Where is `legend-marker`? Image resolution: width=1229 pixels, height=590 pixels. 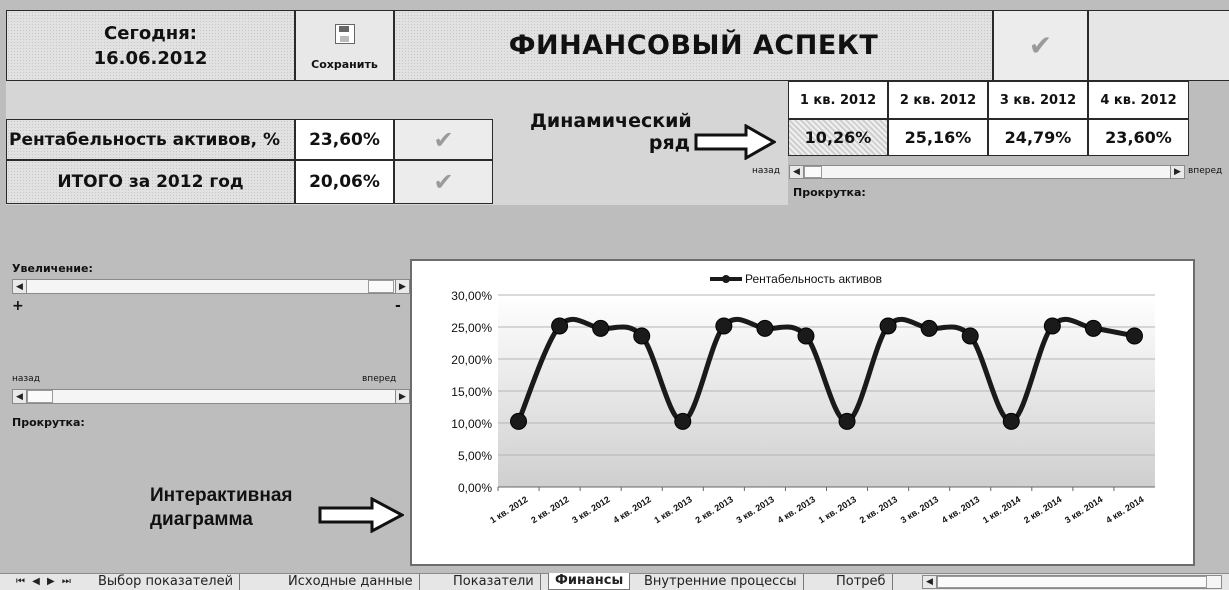 legend-marker is located at coordinates (726, 279).